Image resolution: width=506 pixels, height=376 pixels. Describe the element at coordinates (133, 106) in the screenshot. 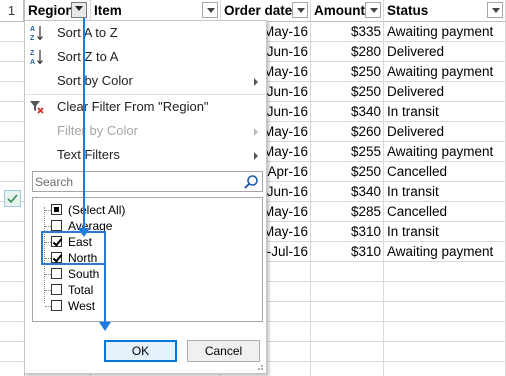

I see `menu-item-label: Clear Filter From "Region"` at that location.